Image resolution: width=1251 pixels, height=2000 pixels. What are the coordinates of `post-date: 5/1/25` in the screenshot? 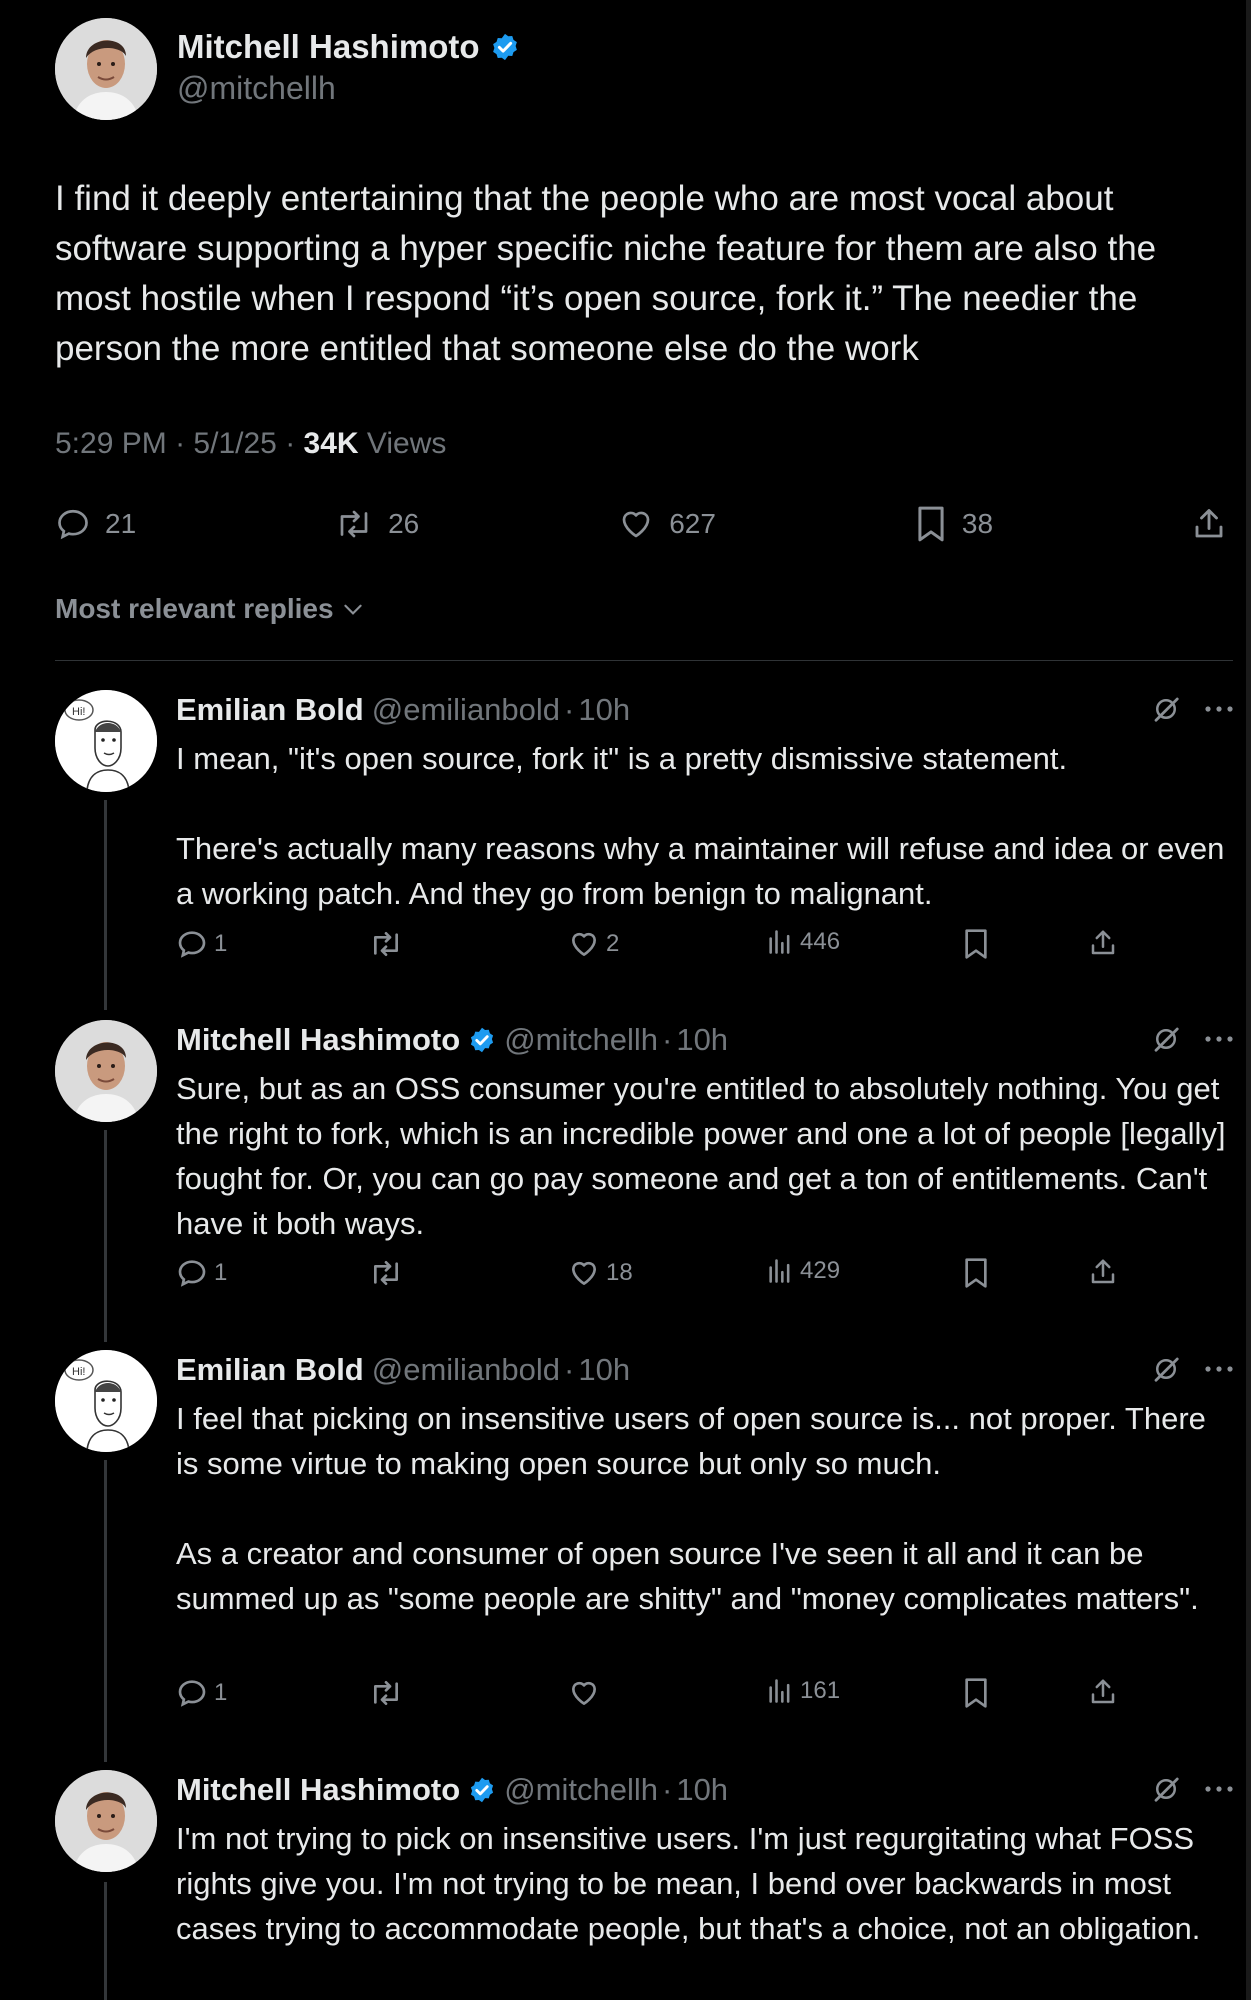 It's located at (234, 443).